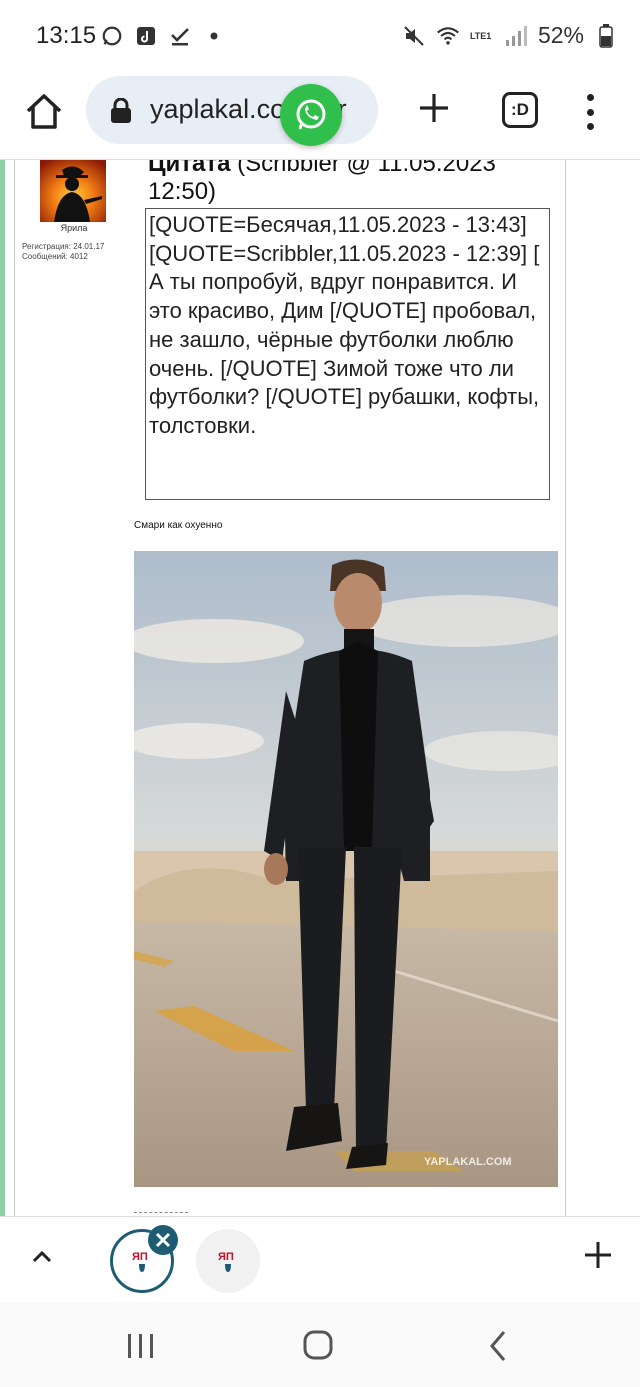 Image resolution: width=640 pixels, height=1387 pixels. I want to click on system-icons: LTE1 52%, so click(510, 35).